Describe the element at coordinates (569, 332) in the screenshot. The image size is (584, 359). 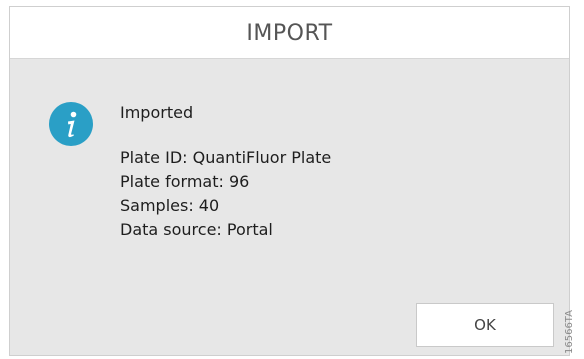
I see `figure-code-label: 16566TA` at that location.